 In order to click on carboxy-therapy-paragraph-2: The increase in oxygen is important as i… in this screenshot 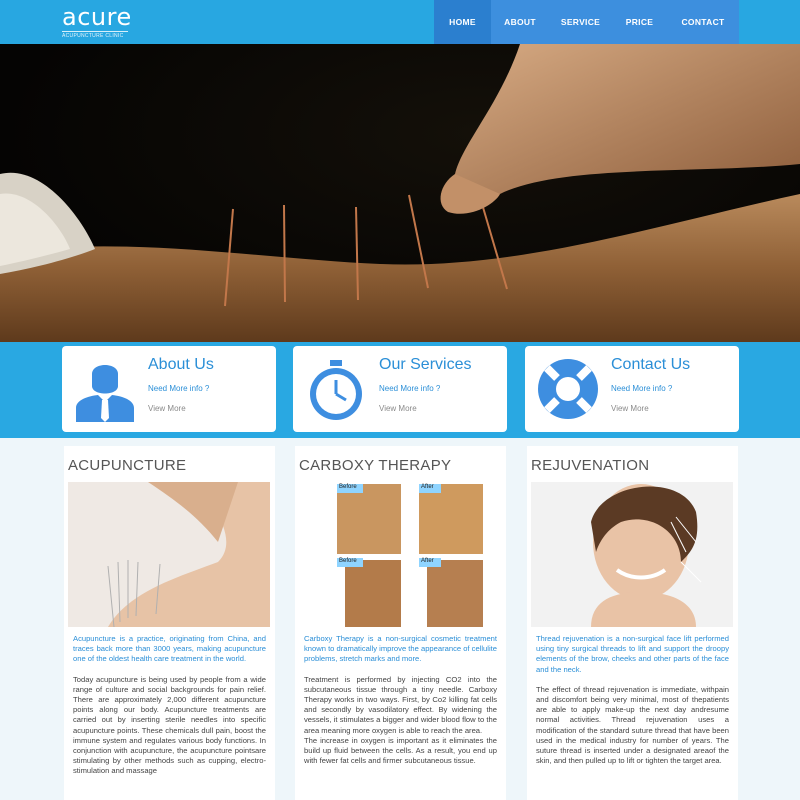, I will do `click(400, 750)`.